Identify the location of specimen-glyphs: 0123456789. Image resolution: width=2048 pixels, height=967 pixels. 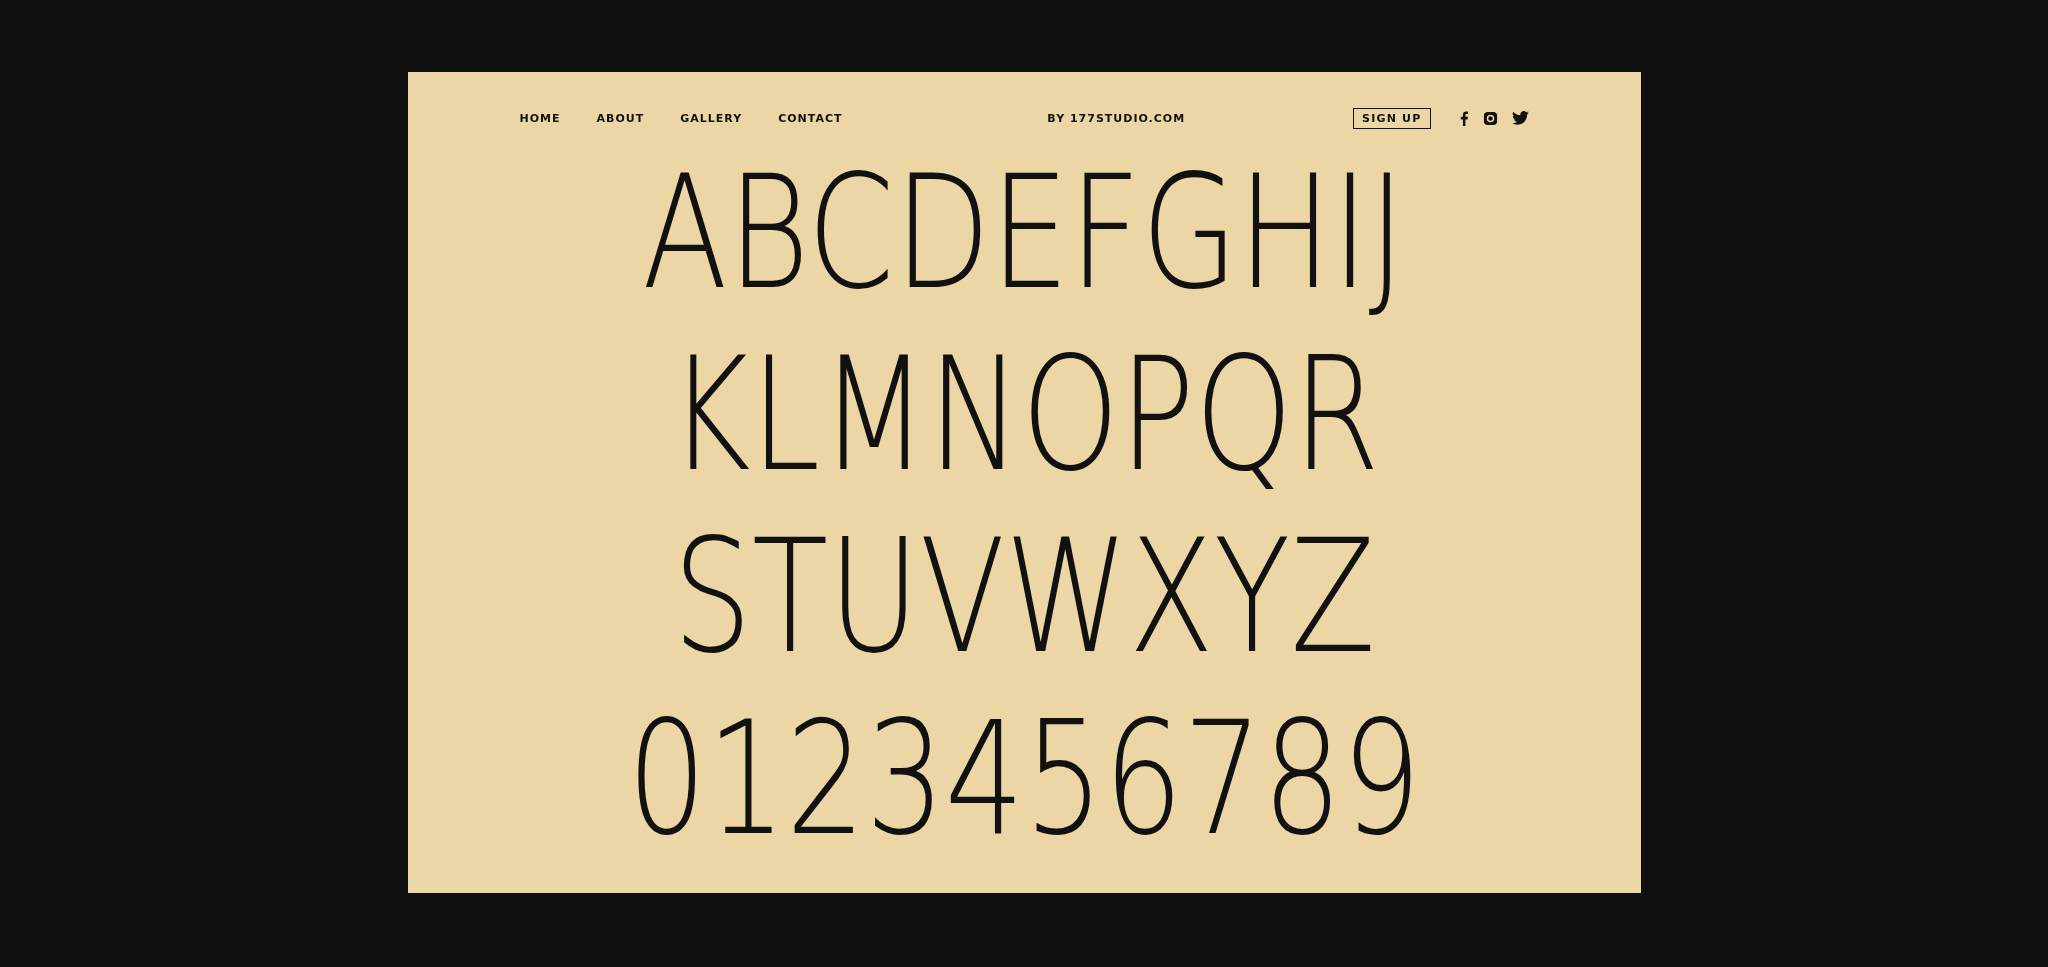
(1024, 779).